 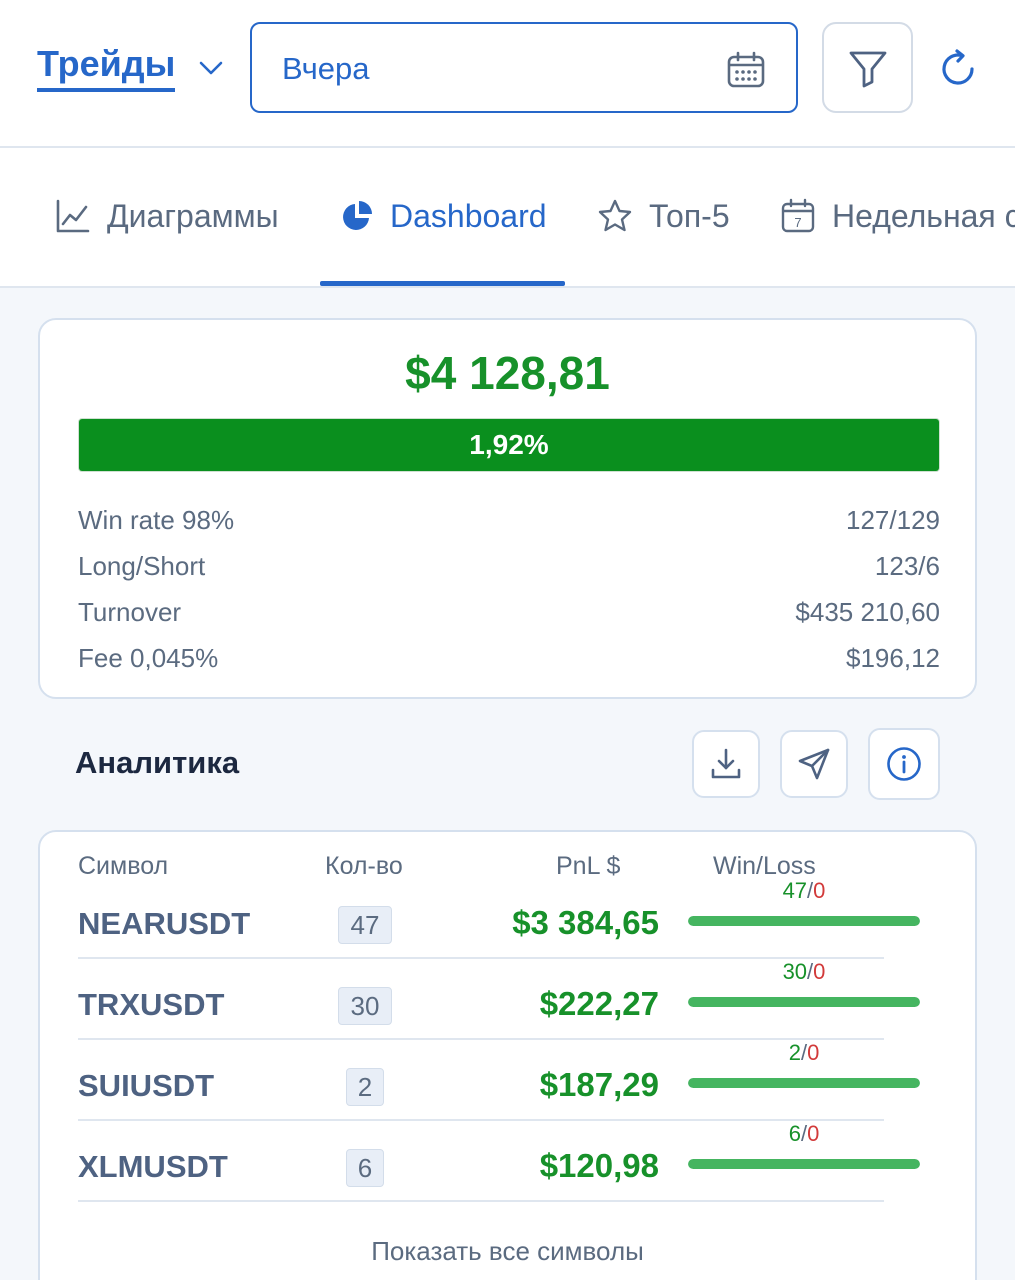 I want to click on win-loss-count: 47/0, so click(x=804, y=890).